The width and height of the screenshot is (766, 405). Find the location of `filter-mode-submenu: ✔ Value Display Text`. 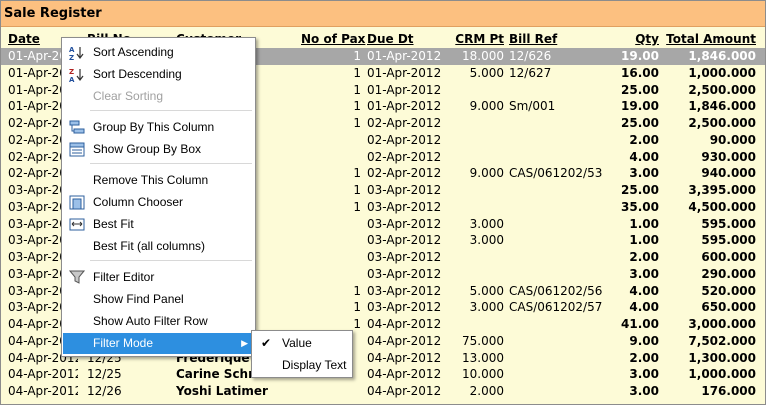

filter-mode-submenu: ✔ Value Display Text is located at coordinates (302, 354).